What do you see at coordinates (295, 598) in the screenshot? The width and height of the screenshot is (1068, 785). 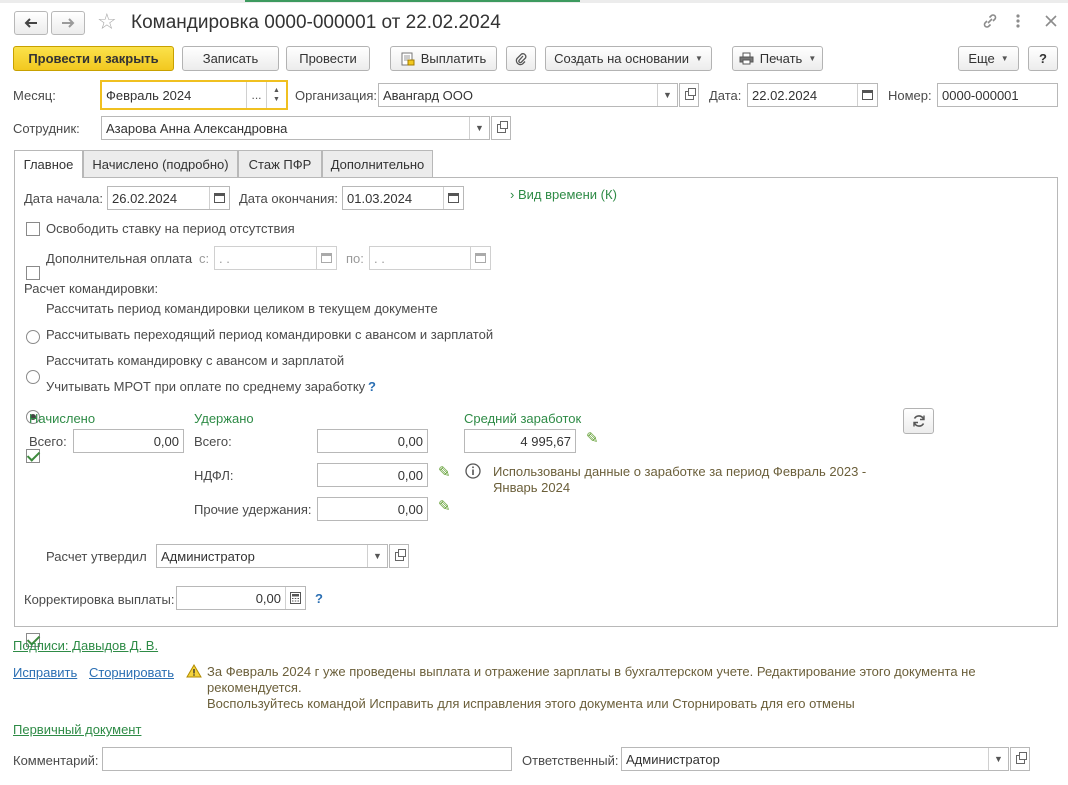 I see `calculator-icon` at bounding box center [295, 598].